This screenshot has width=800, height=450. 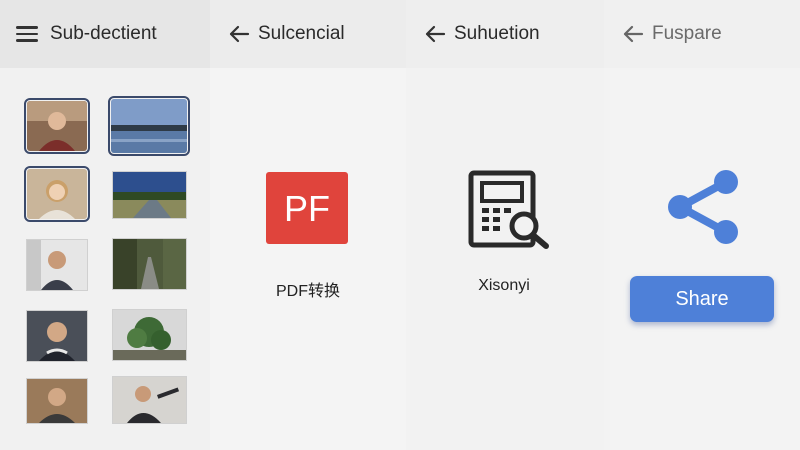 I want to click on menu-icon, so click(x=28, y=34).